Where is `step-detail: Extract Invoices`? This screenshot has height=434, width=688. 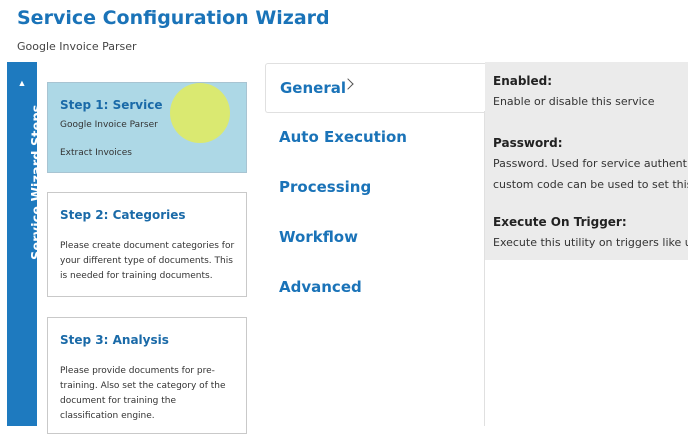
step-detail: Extract Invoices is located at coordinates (96, 153).